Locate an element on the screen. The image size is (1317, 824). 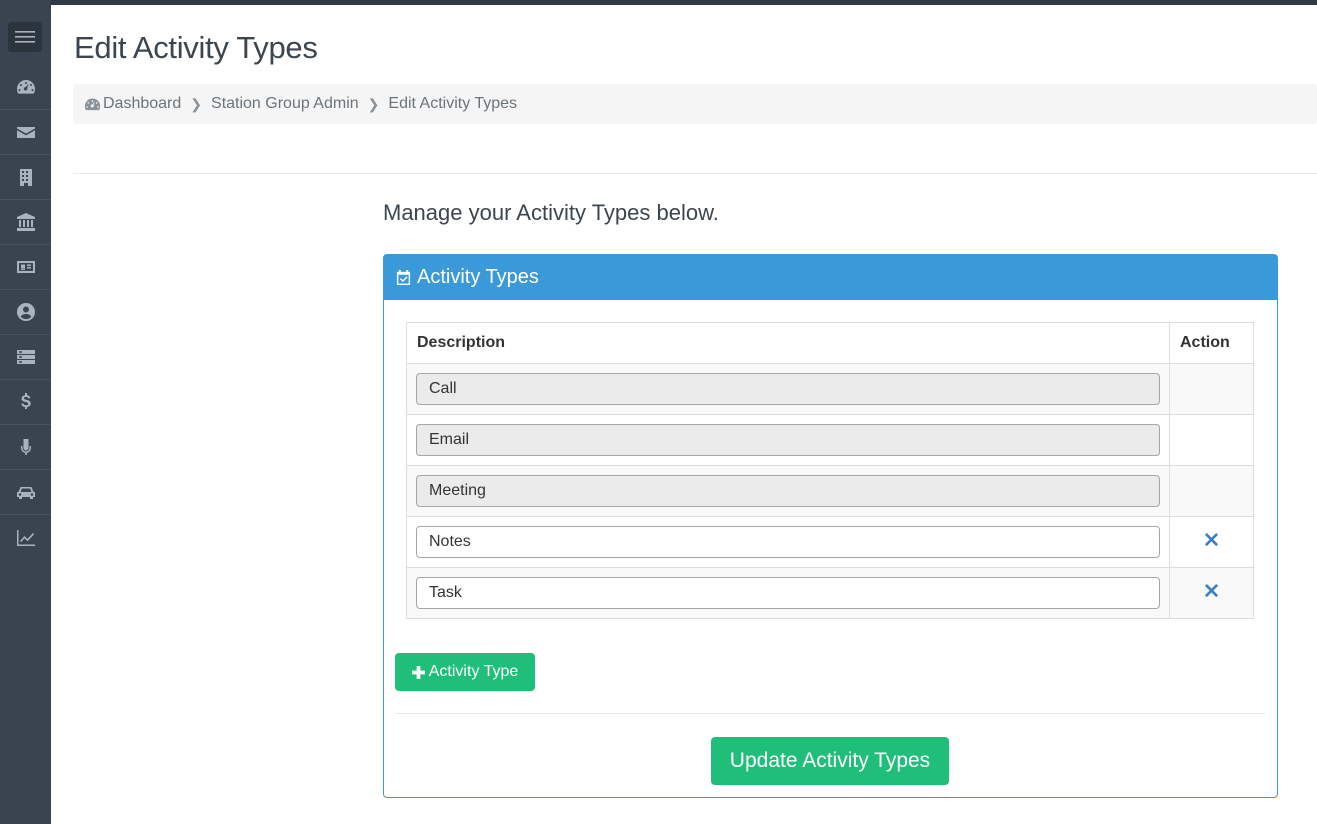
remove-task-button is located at coordinates (1211, 590).